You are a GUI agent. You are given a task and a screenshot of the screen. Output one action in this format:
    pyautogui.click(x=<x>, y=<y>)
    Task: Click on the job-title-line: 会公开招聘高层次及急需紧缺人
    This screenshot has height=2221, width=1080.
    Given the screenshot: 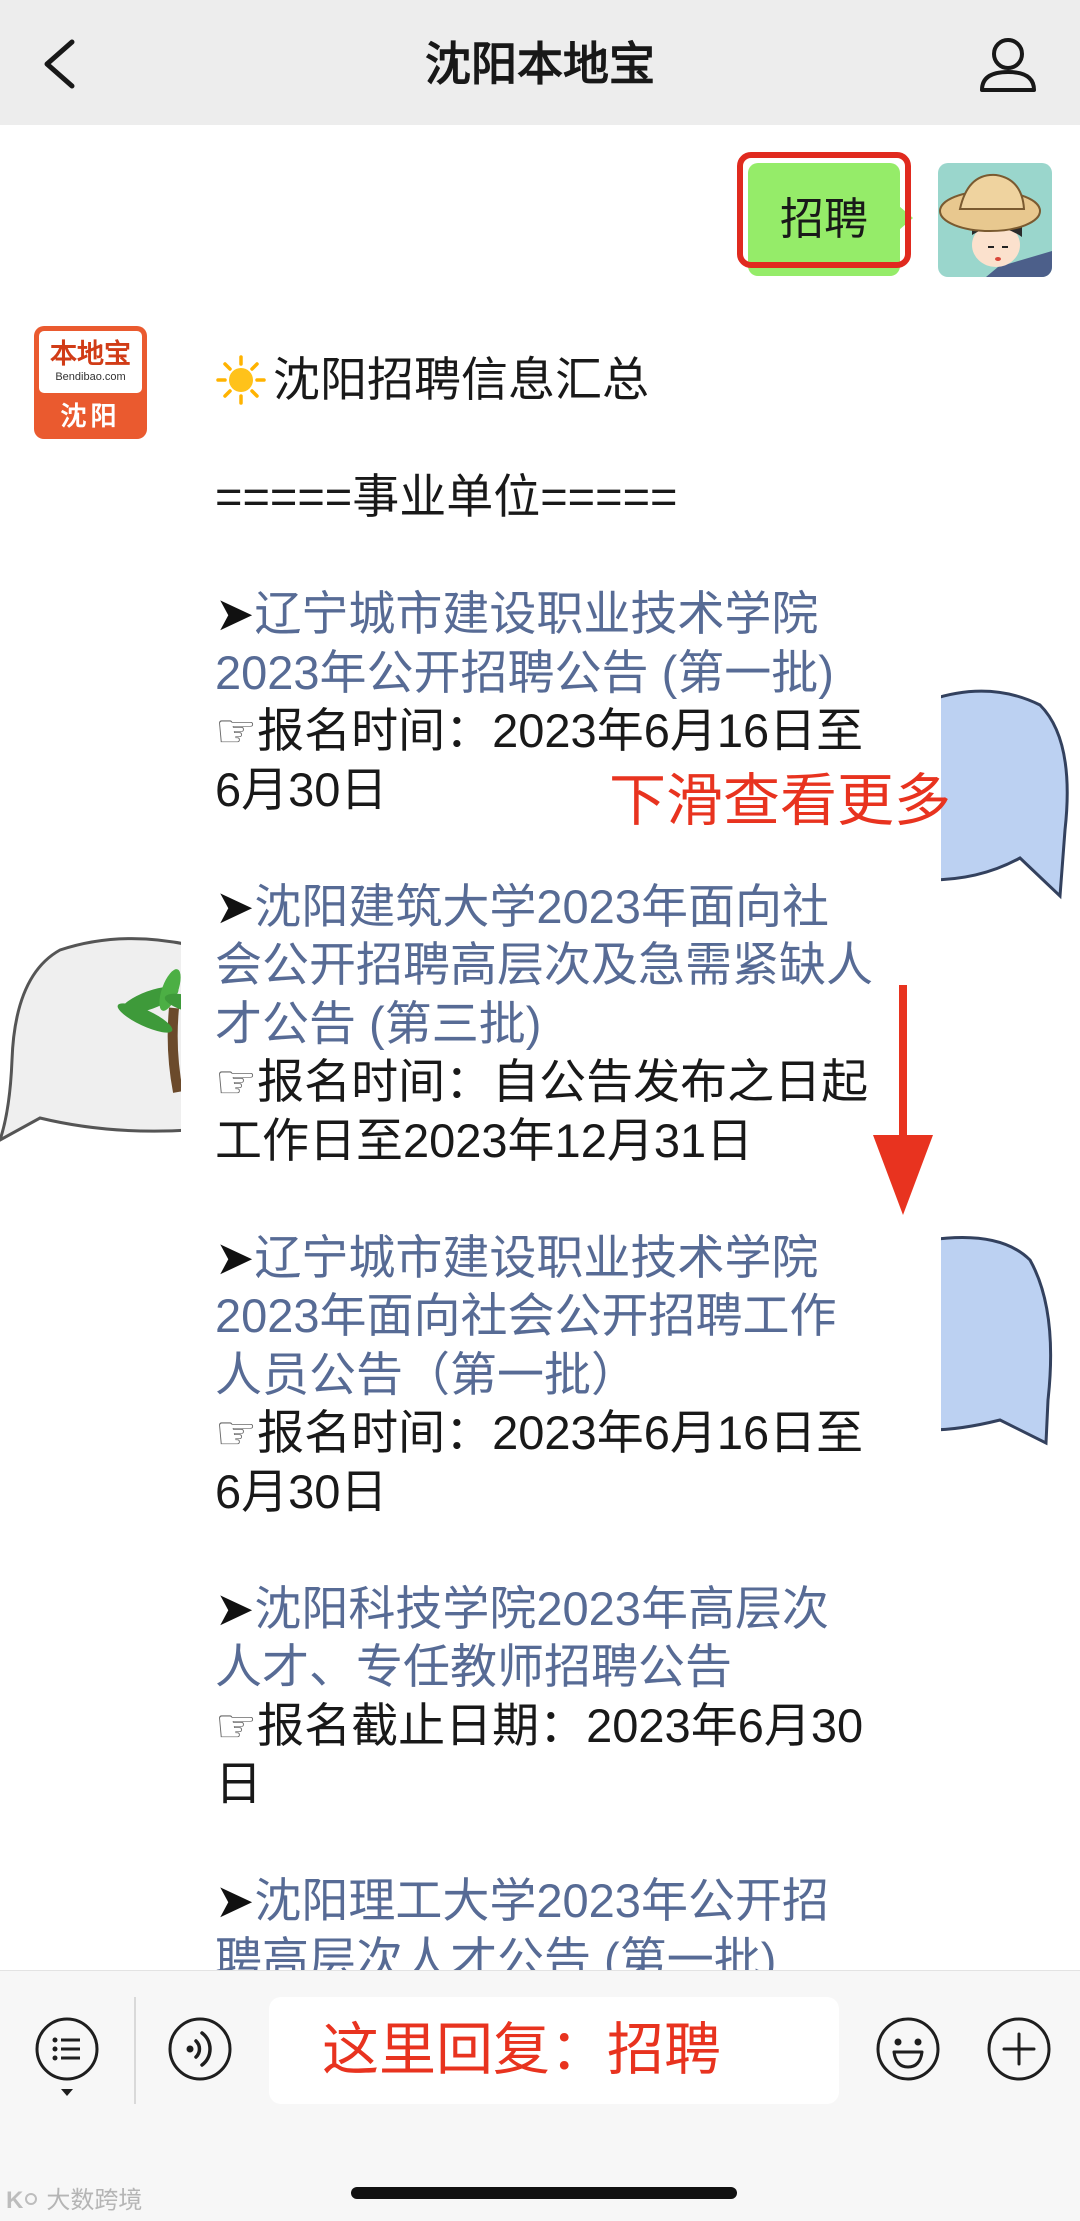 What is the action you would take?
    pyautogui.click(x=570, y=965)
    